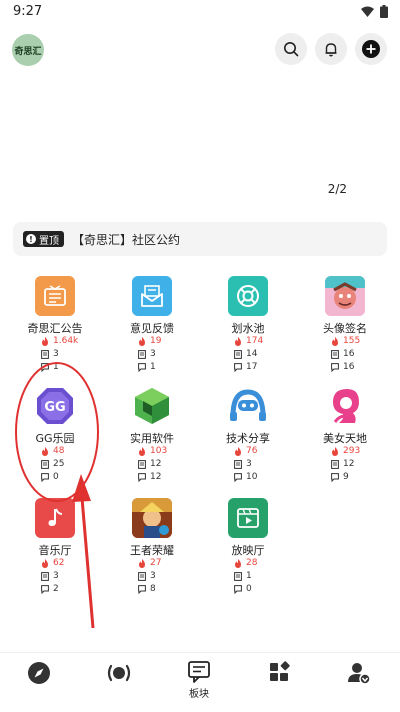 This screenshot has height=712, width=400. What do you see at coordinates (156, 464) in the screenshot?
I see `post-count: 12` at bounding box center [156, 464].